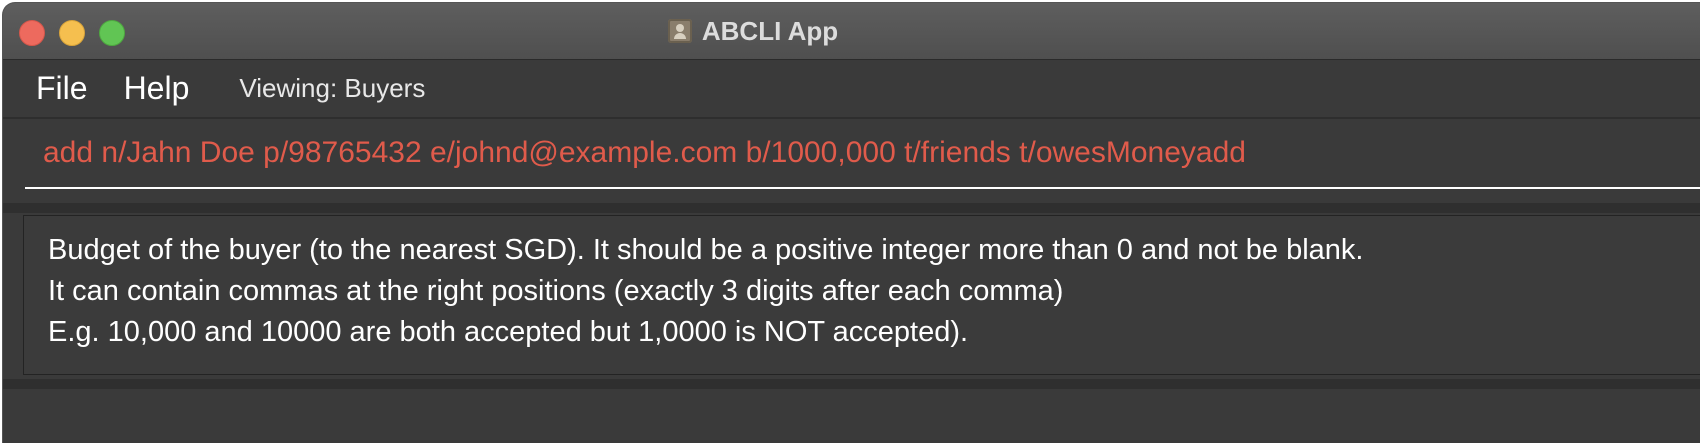  What do you see at coordinates (157, 88) in the screenshot?
I see `menu-help: Help` at bounding box center [157, 88].